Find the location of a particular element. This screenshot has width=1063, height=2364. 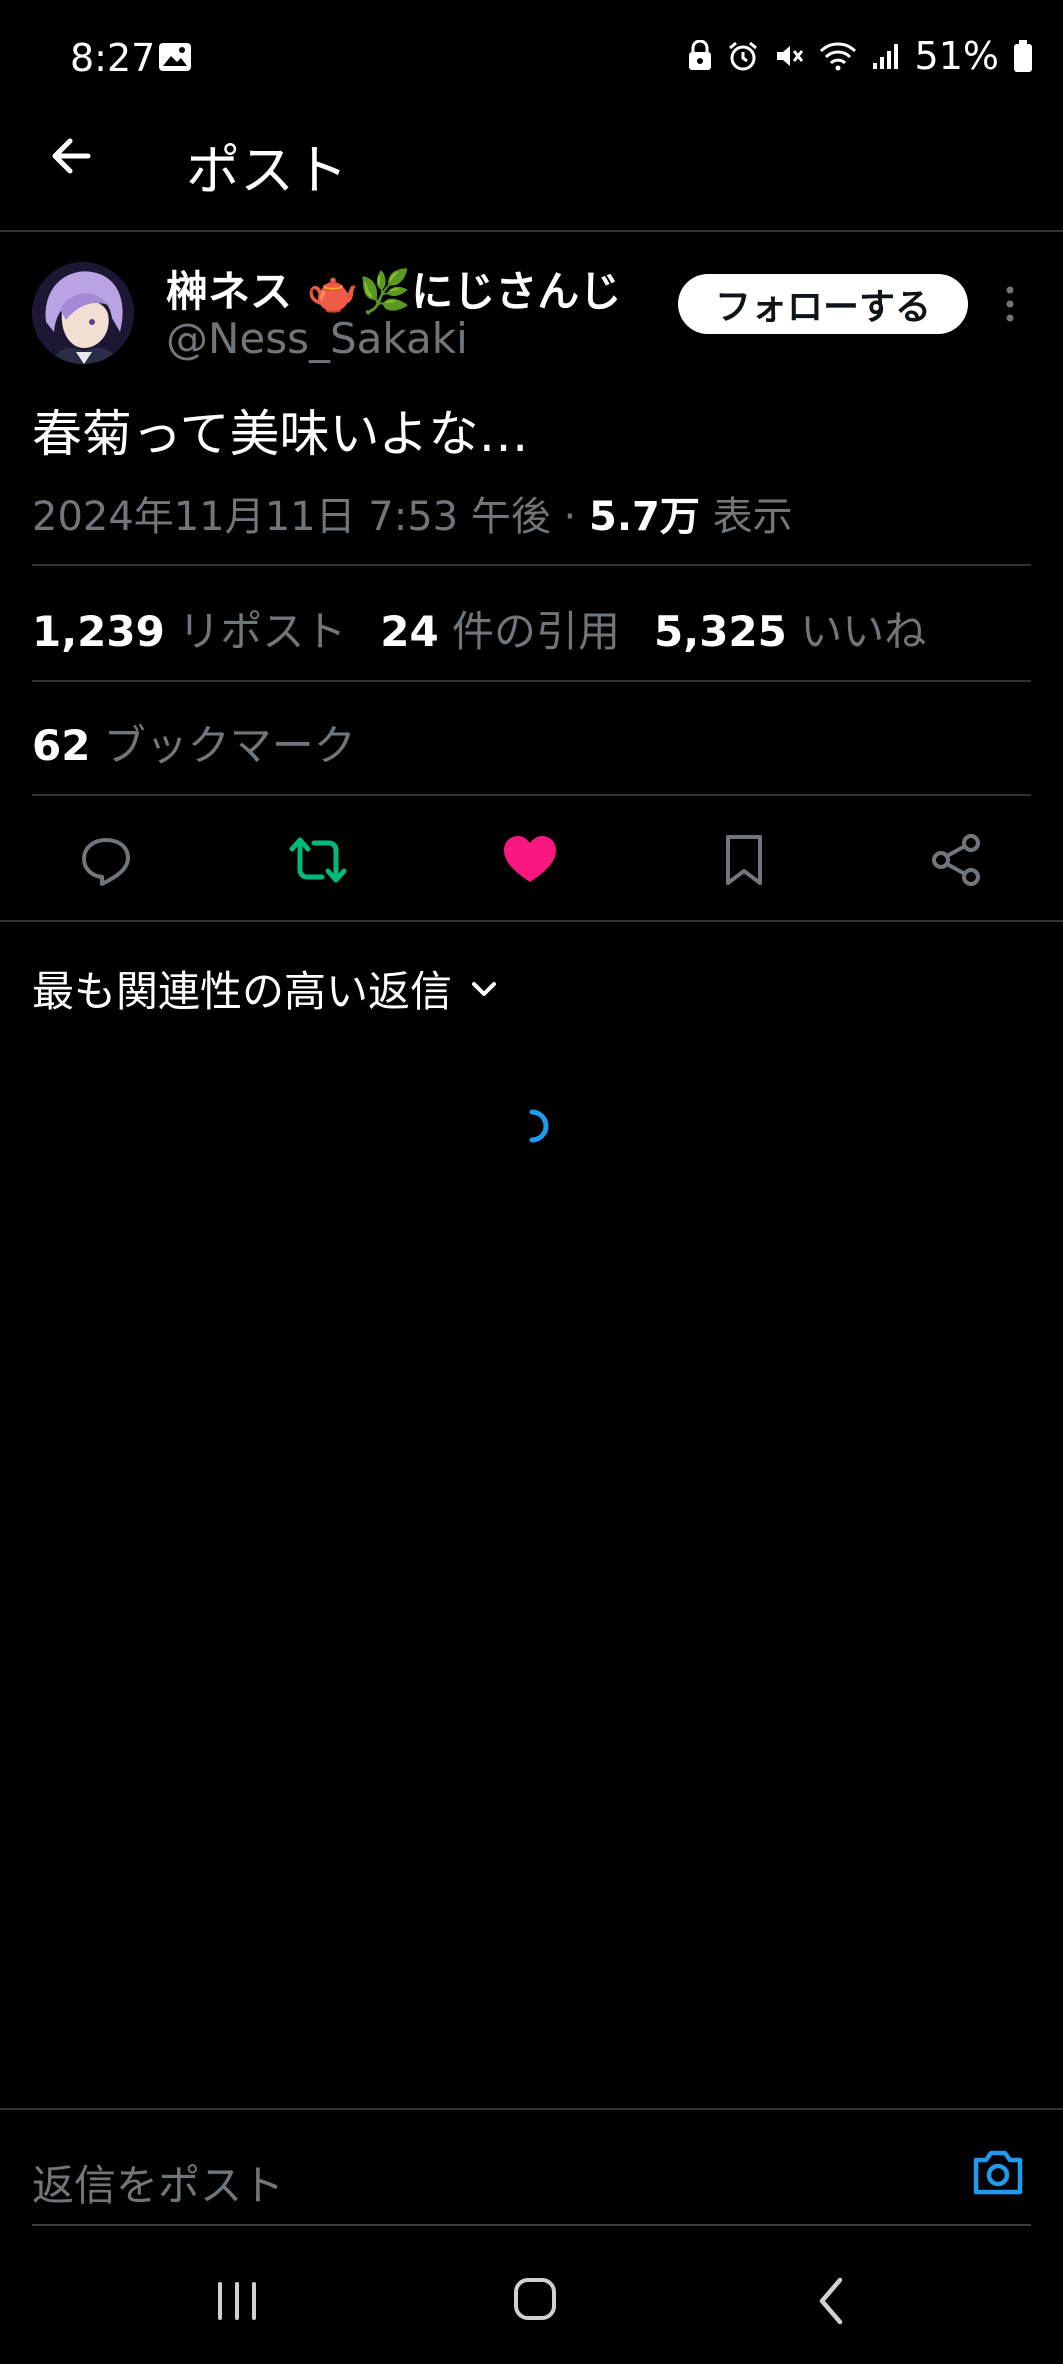

bookmarks-count: 62 is located at coordinates (61, 745).